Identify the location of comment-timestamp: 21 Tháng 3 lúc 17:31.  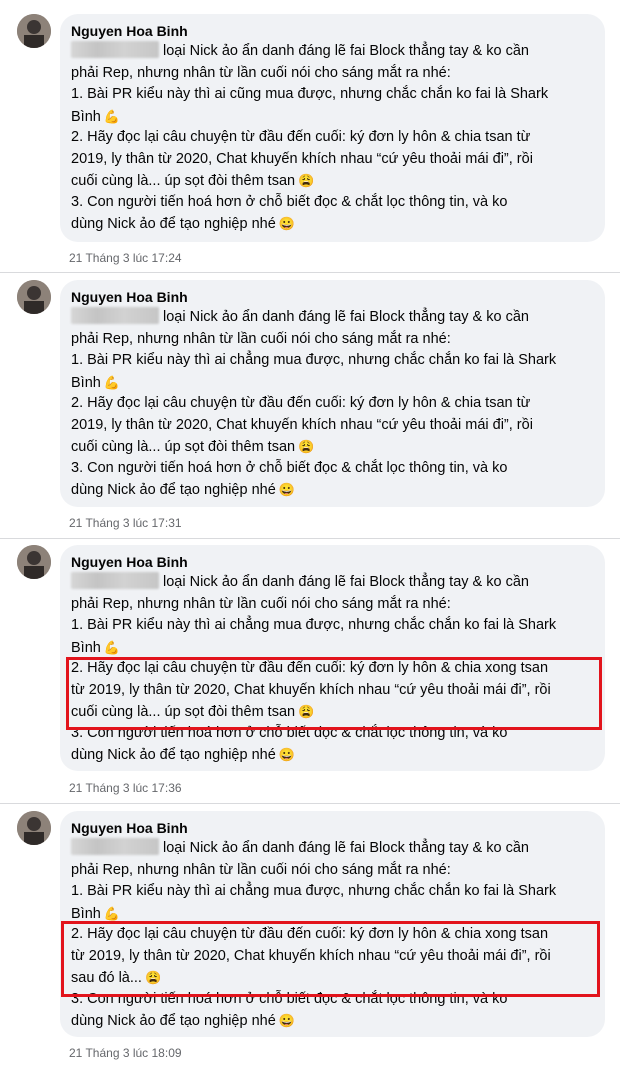
(125, 523).